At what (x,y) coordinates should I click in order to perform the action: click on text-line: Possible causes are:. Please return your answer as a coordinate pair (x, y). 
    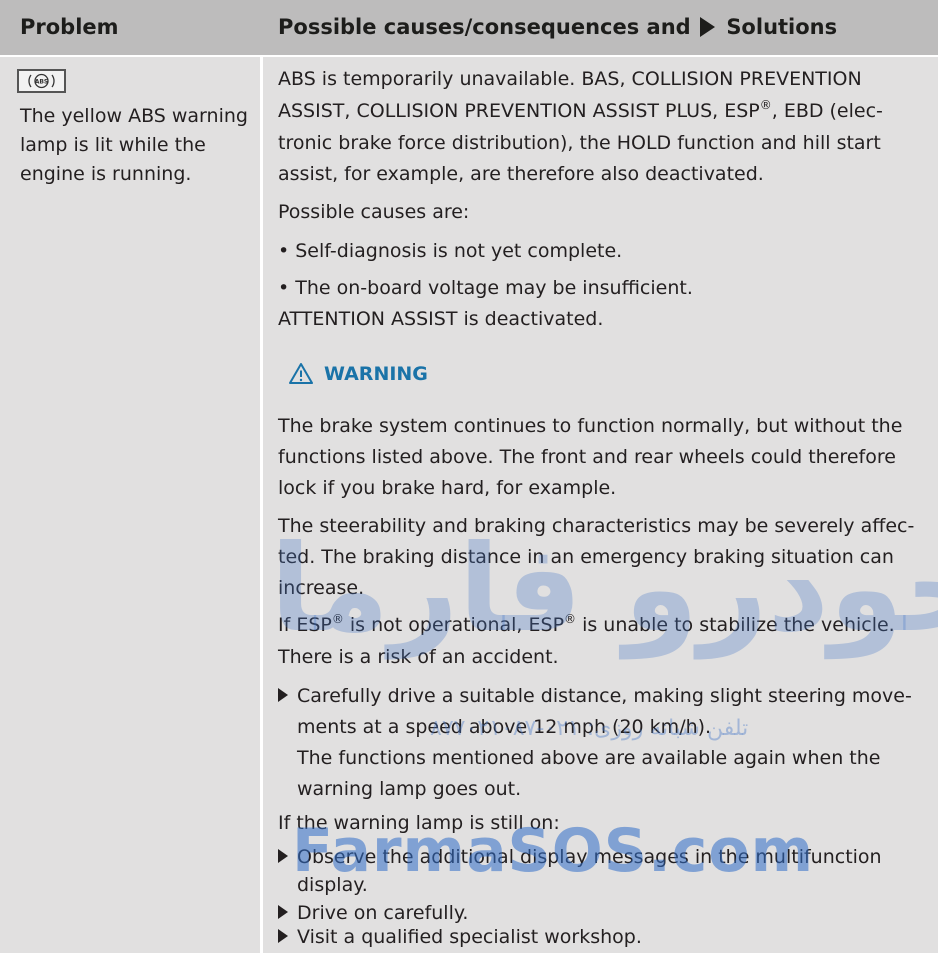
    Looking at the image, I should click on (374, 212).